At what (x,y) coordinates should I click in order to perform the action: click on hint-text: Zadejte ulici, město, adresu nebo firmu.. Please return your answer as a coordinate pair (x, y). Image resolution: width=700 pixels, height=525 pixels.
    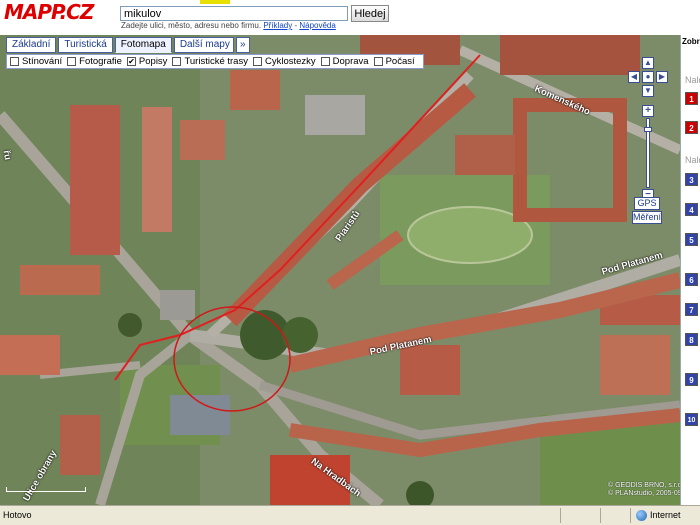
    Looking at the image, I should click on (191, 25).